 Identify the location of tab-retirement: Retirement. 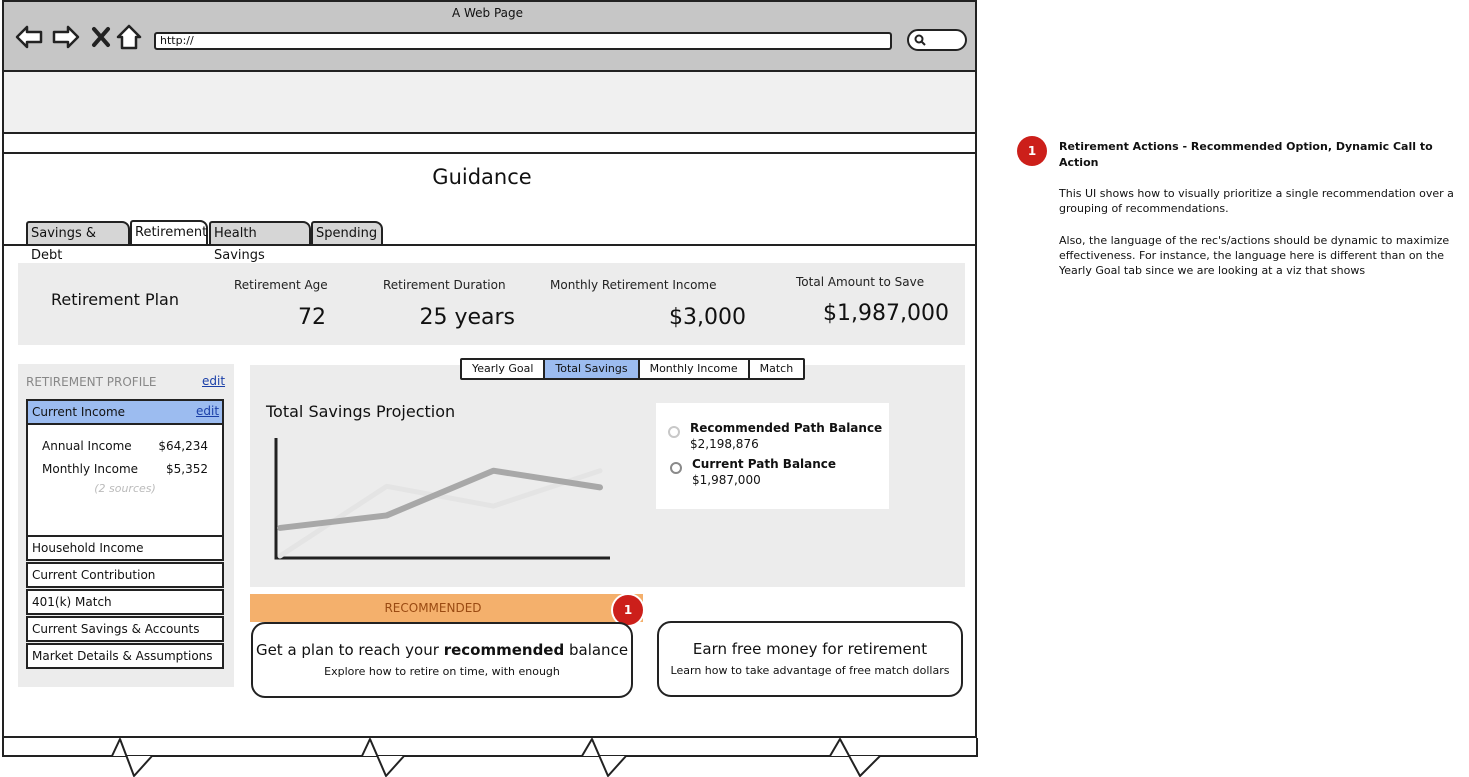
(169, 233).